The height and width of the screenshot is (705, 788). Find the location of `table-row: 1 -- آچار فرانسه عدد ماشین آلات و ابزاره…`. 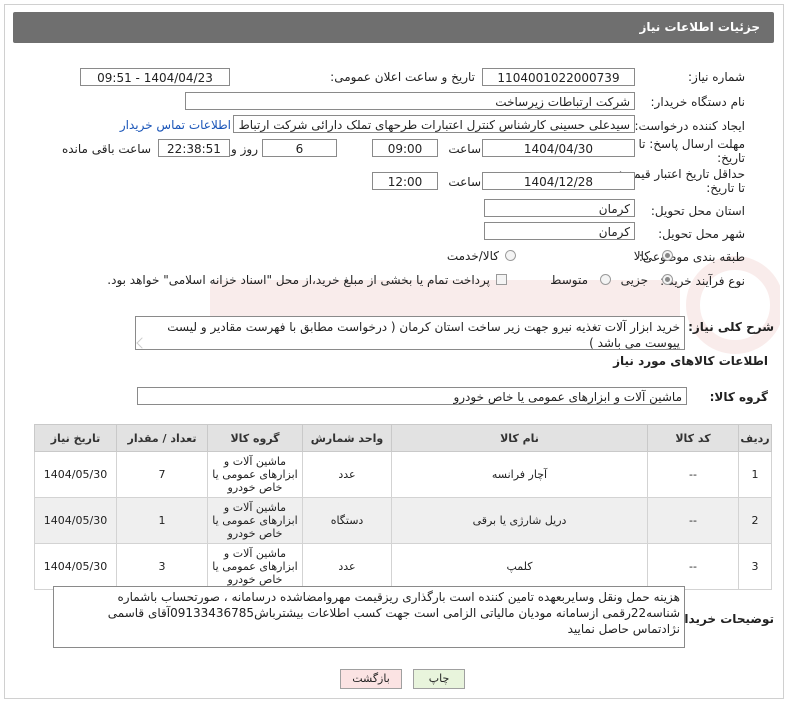

table-row: 1 -- آچار فرانسه عدد ماشین آلات و ابزاره… is located at coordinates (403, 474).